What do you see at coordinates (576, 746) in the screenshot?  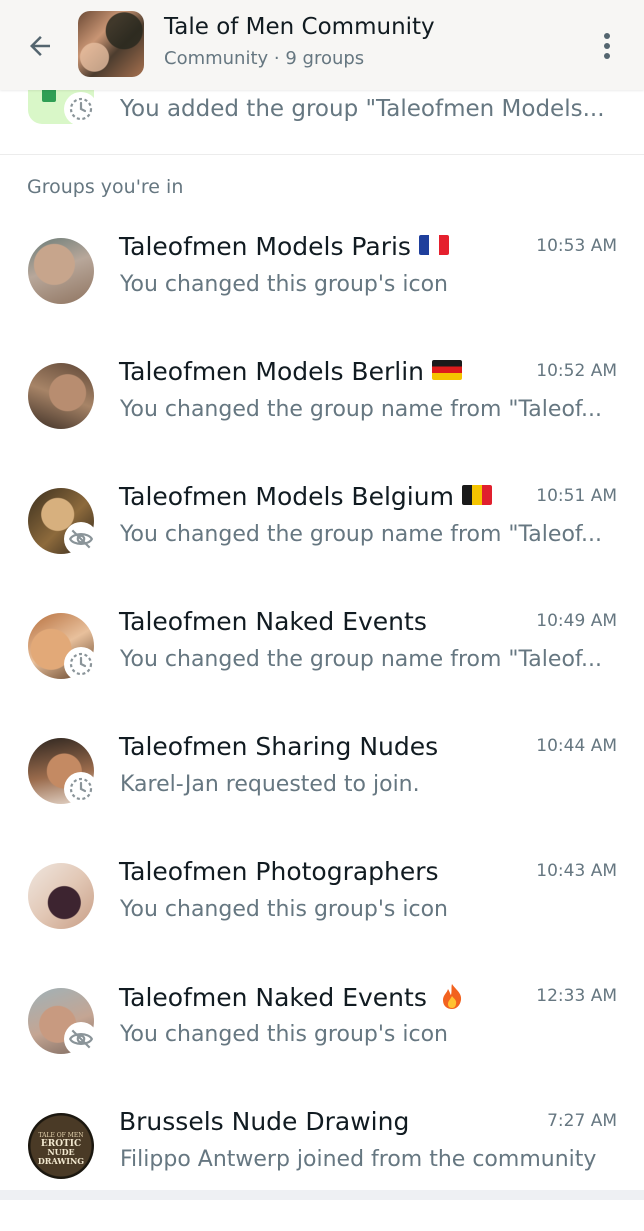 I see `group-time: 10:44 AM` at bounding box center [576, 746].